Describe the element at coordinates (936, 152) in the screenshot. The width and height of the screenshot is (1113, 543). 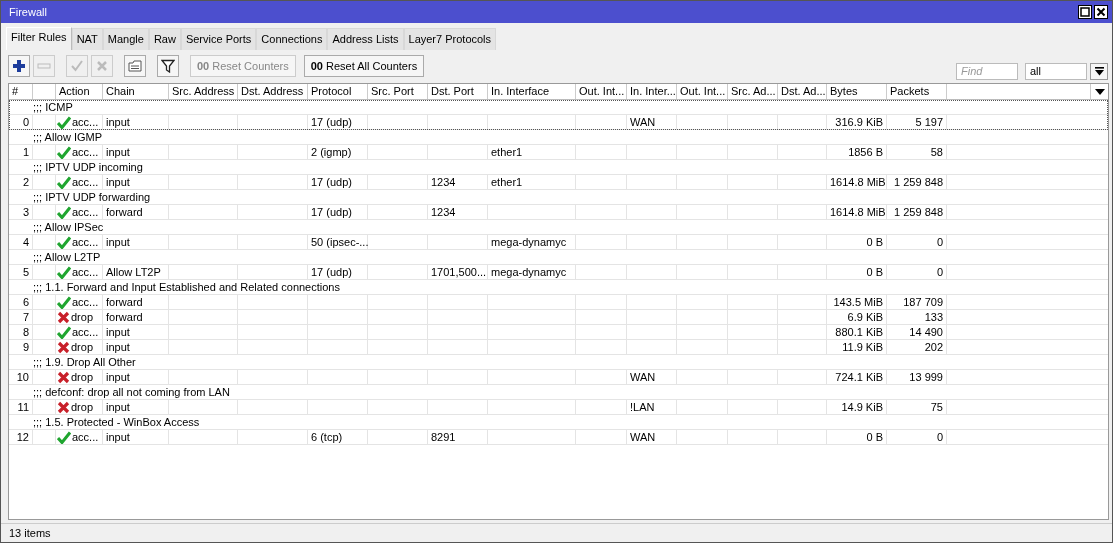
I see `table-cell: 58` at that location.